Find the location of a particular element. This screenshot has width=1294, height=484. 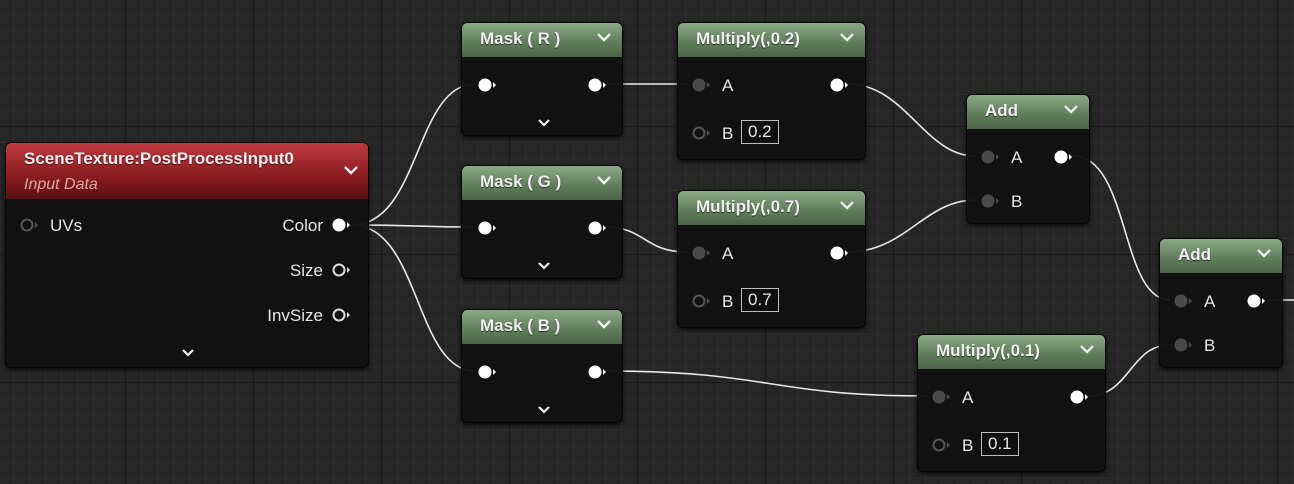

node-header: Multiply(,0.2) is located at coordinates (771, 40).